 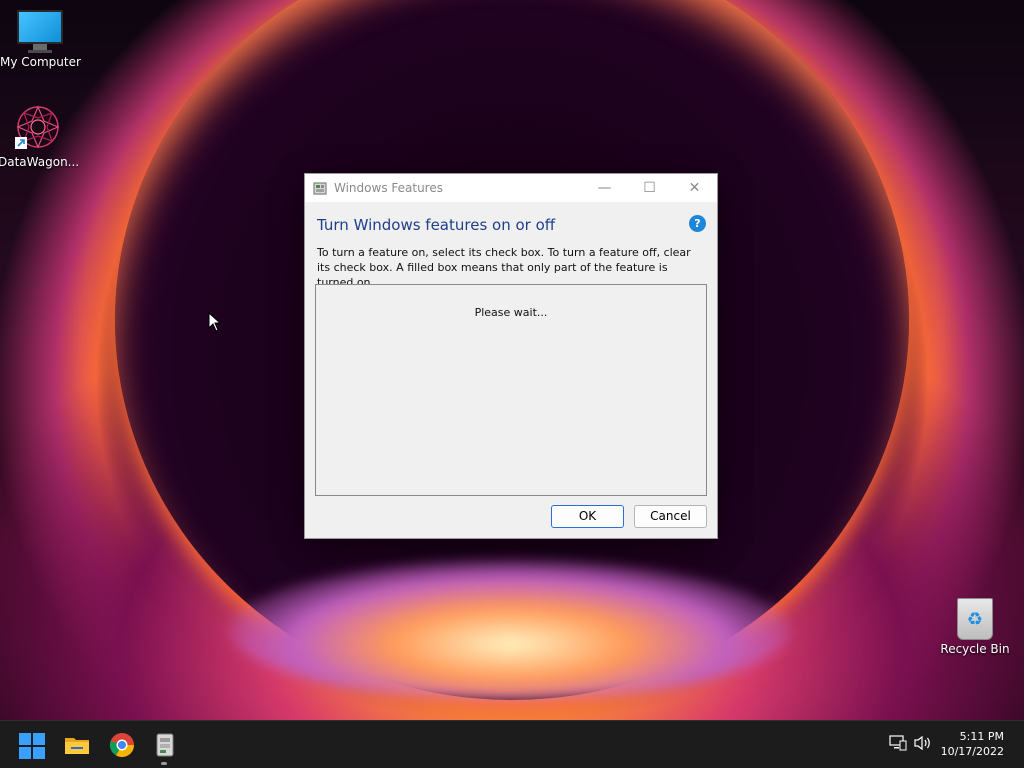 I want to click on desktop-icon-my-computer: My Computer, so click(x=40, y=39).